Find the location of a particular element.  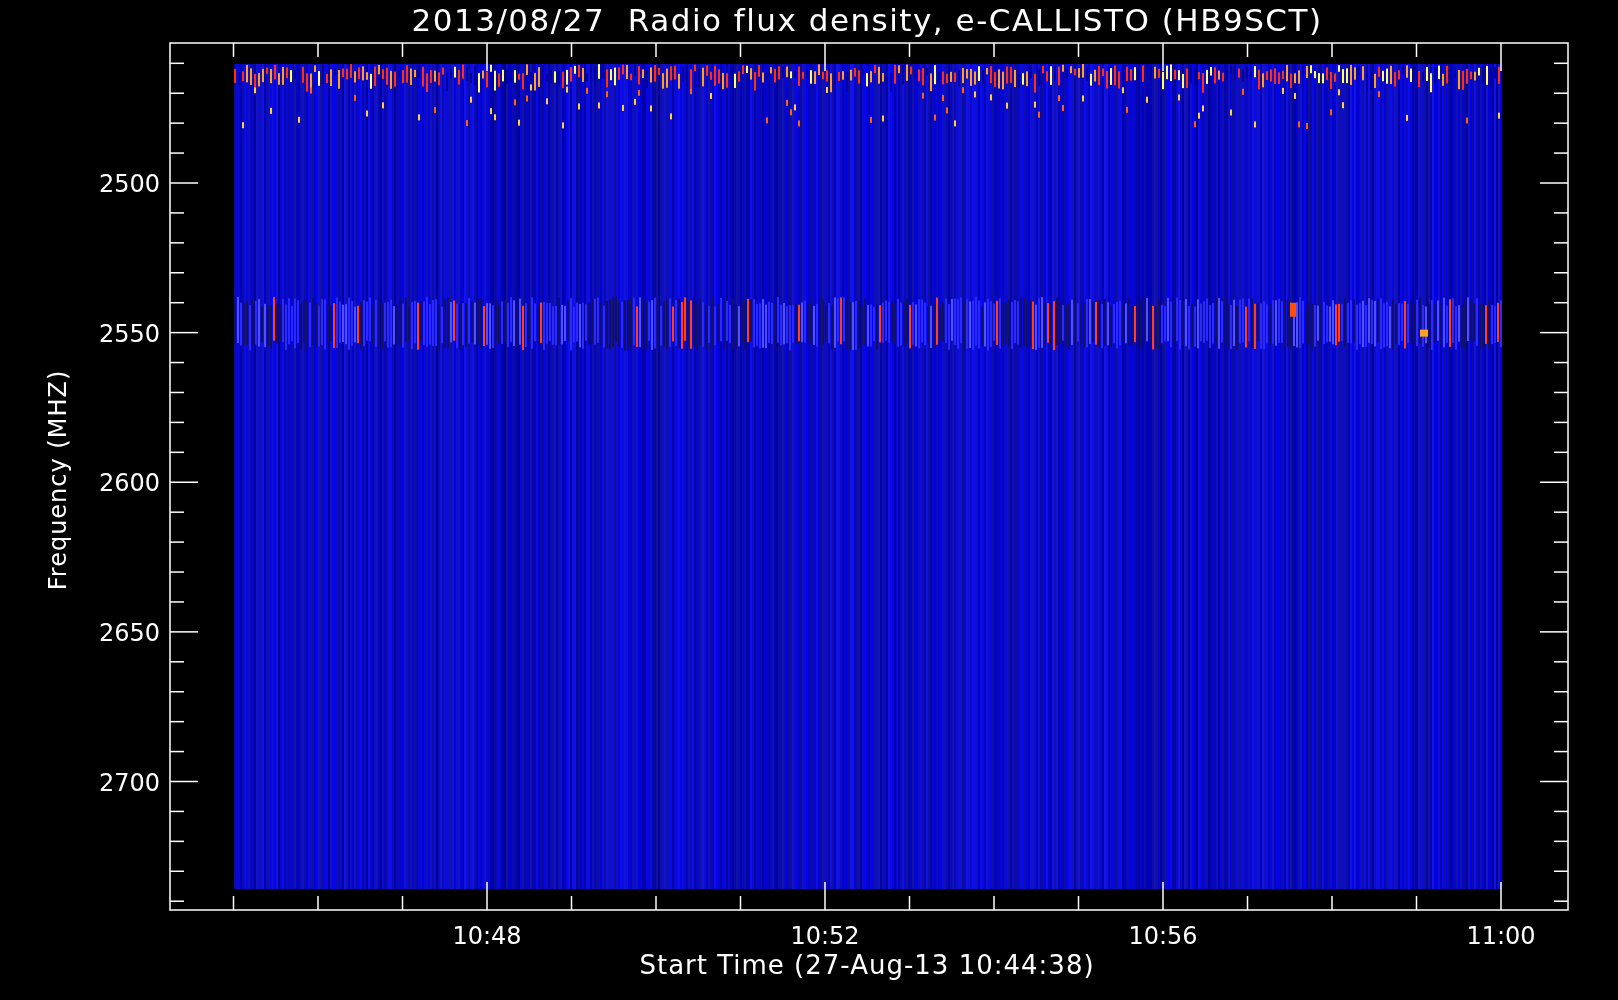

chart-title: 2013/08/27 Radio flux density, e-CALLISTO (HB9SCT) is located at coordinates (867, 20).